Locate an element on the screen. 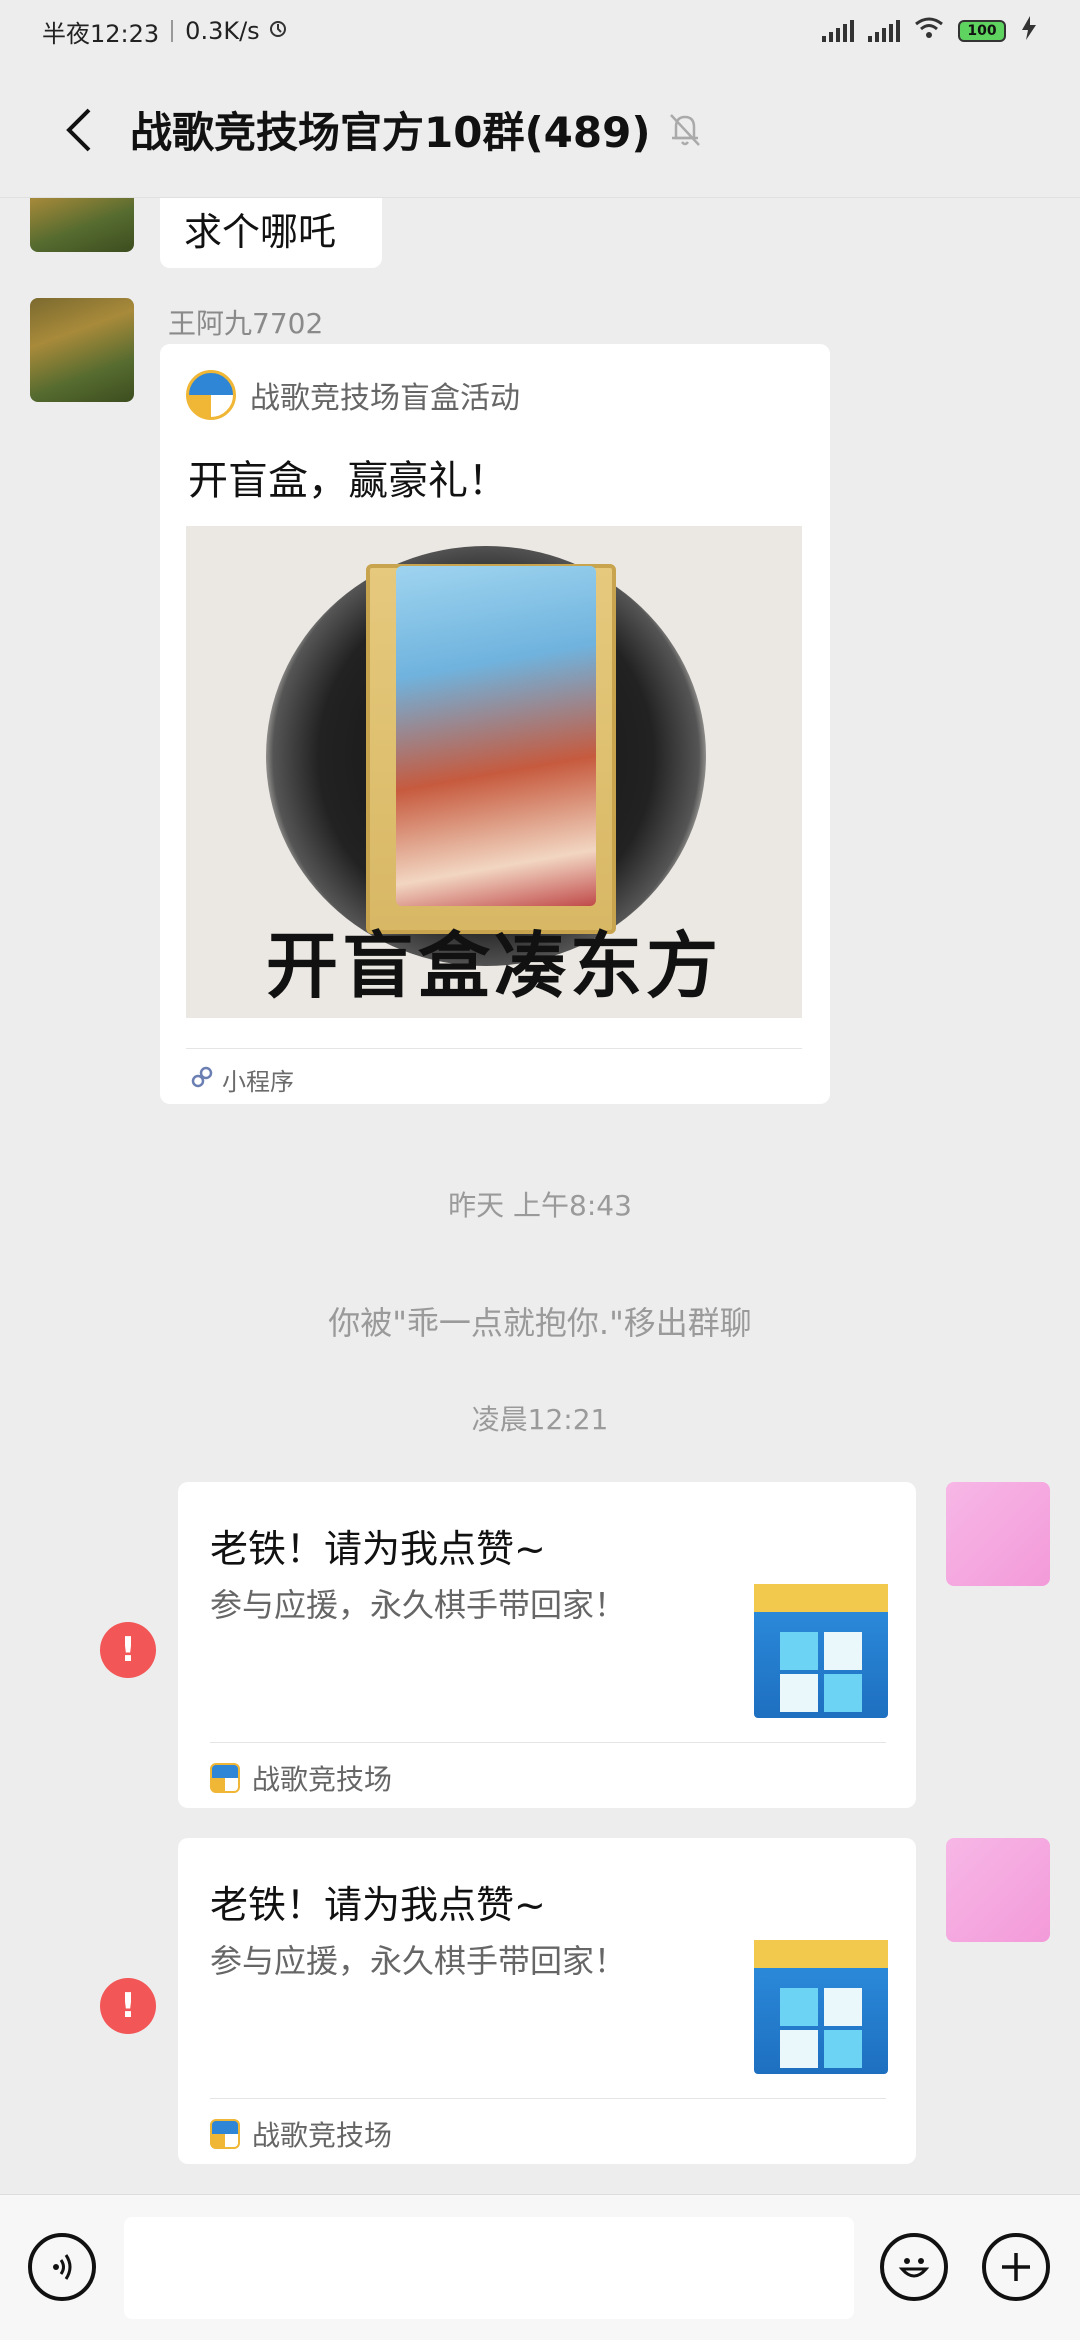 This screenshot has height=2340, width=1080. input-bar is located at coordinates (540, 2267).